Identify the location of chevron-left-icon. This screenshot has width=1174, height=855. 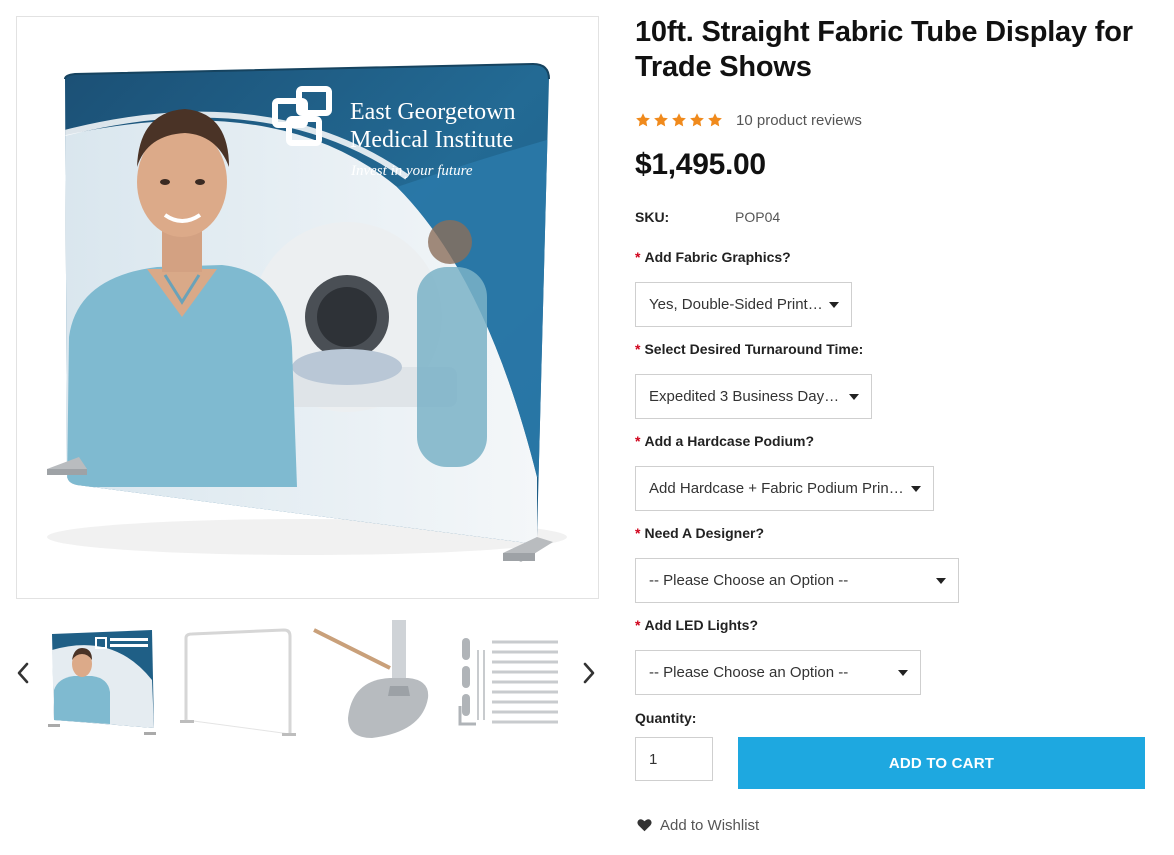
(23, 673).